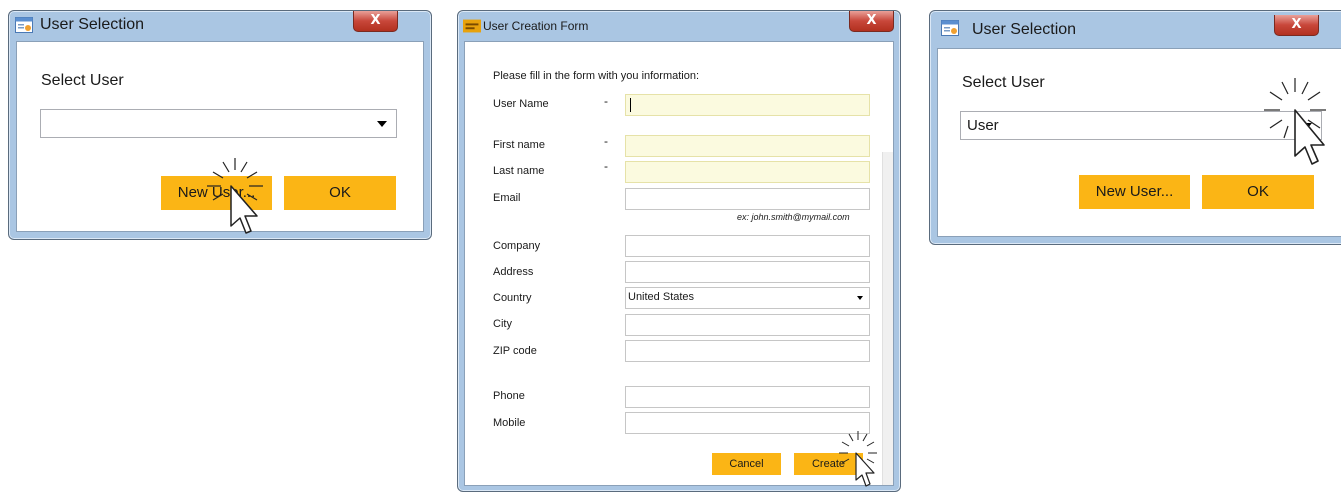 Image resolution: width=1341 pixels, height=492 pixels. Describe the element at coordinates (747, 397) in the screenshot. I see `phone-field` at that location.